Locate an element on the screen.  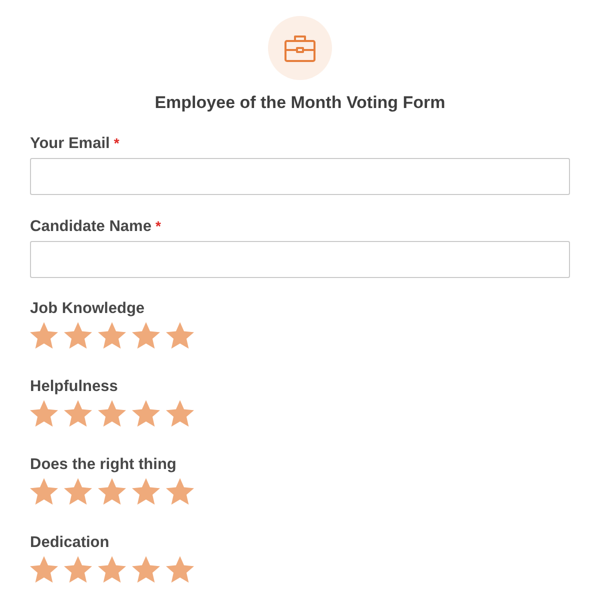
field-label: Your Email is located at coordinates (70, 144).